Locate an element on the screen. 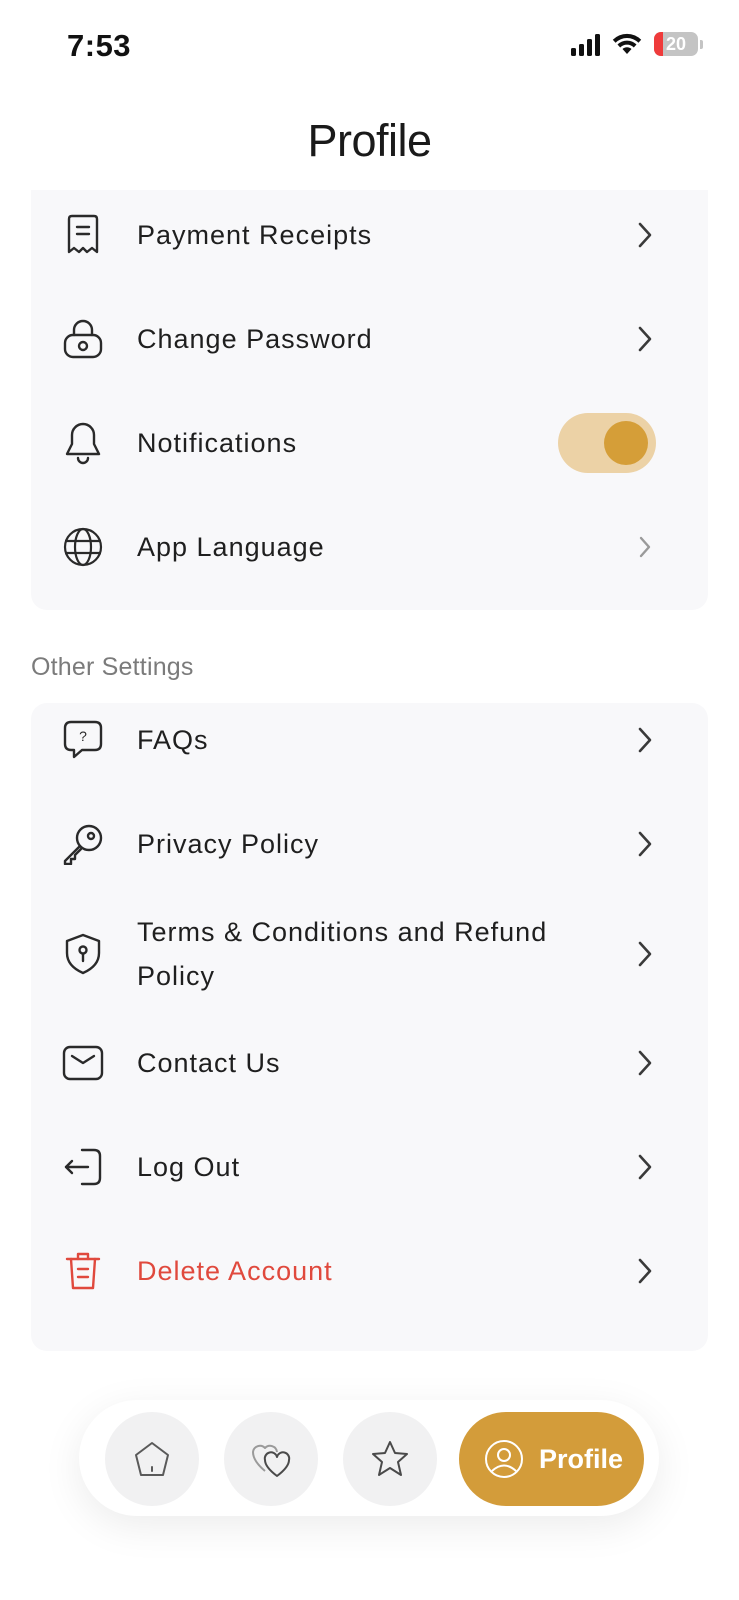 The width and height of the screenshot is (739, 1600). menu-item-label: Privacy Policy is located at coordinates (228, 844).